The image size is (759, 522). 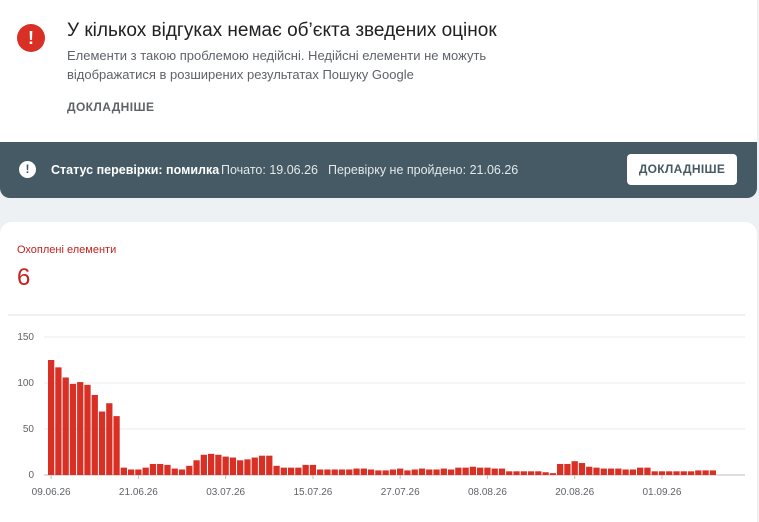 What do you see at coordinates (31, 475) in the screenshot?
I see `y-tick-label: 0` at bounding box center [31, 475].